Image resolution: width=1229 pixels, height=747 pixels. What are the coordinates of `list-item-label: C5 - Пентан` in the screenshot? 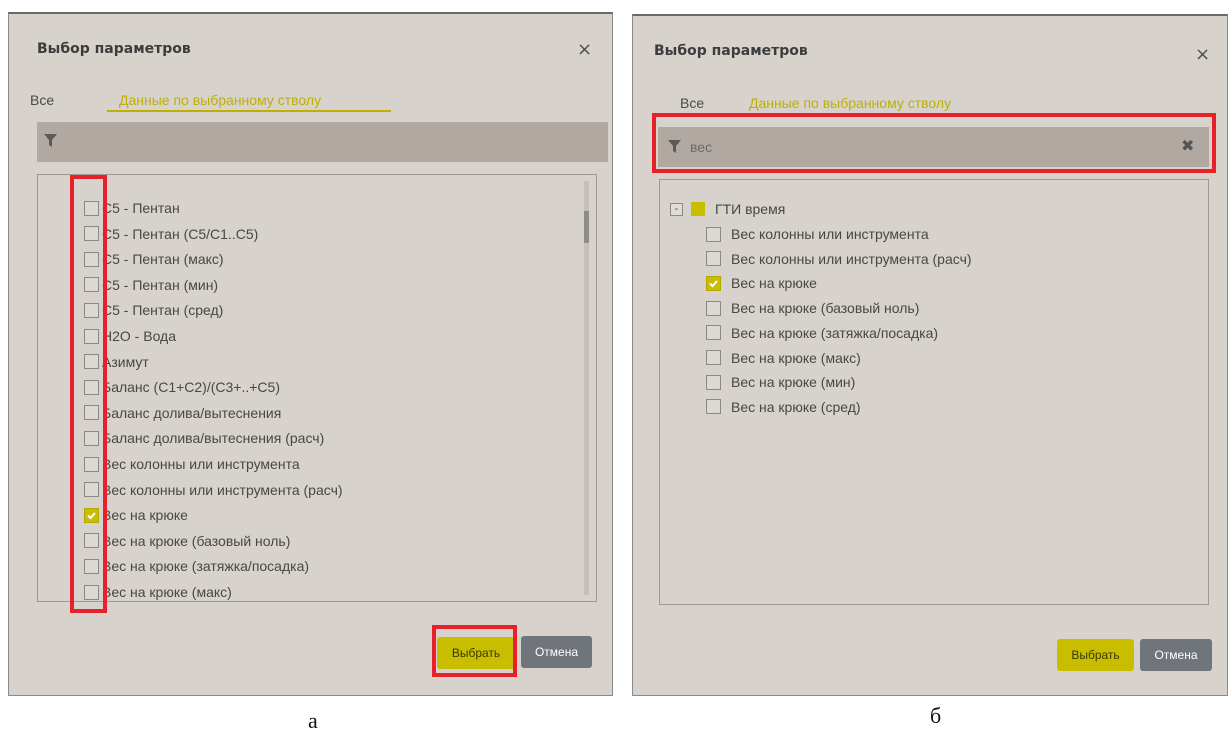 It's located at (141, 208).